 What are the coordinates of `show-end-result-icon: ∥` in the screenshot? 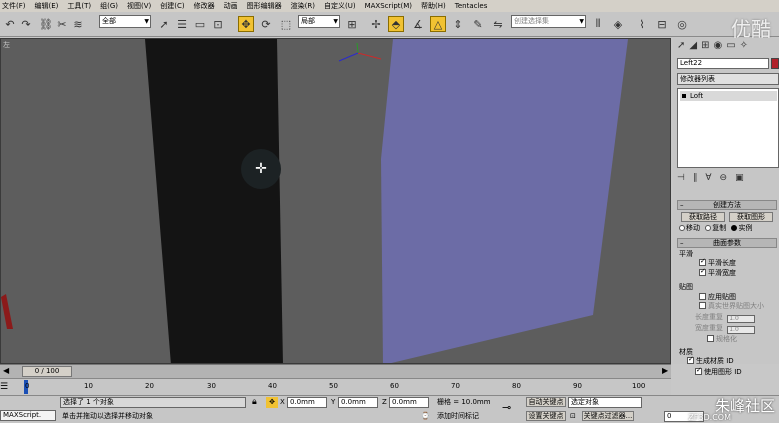 It's located at (695, 178).